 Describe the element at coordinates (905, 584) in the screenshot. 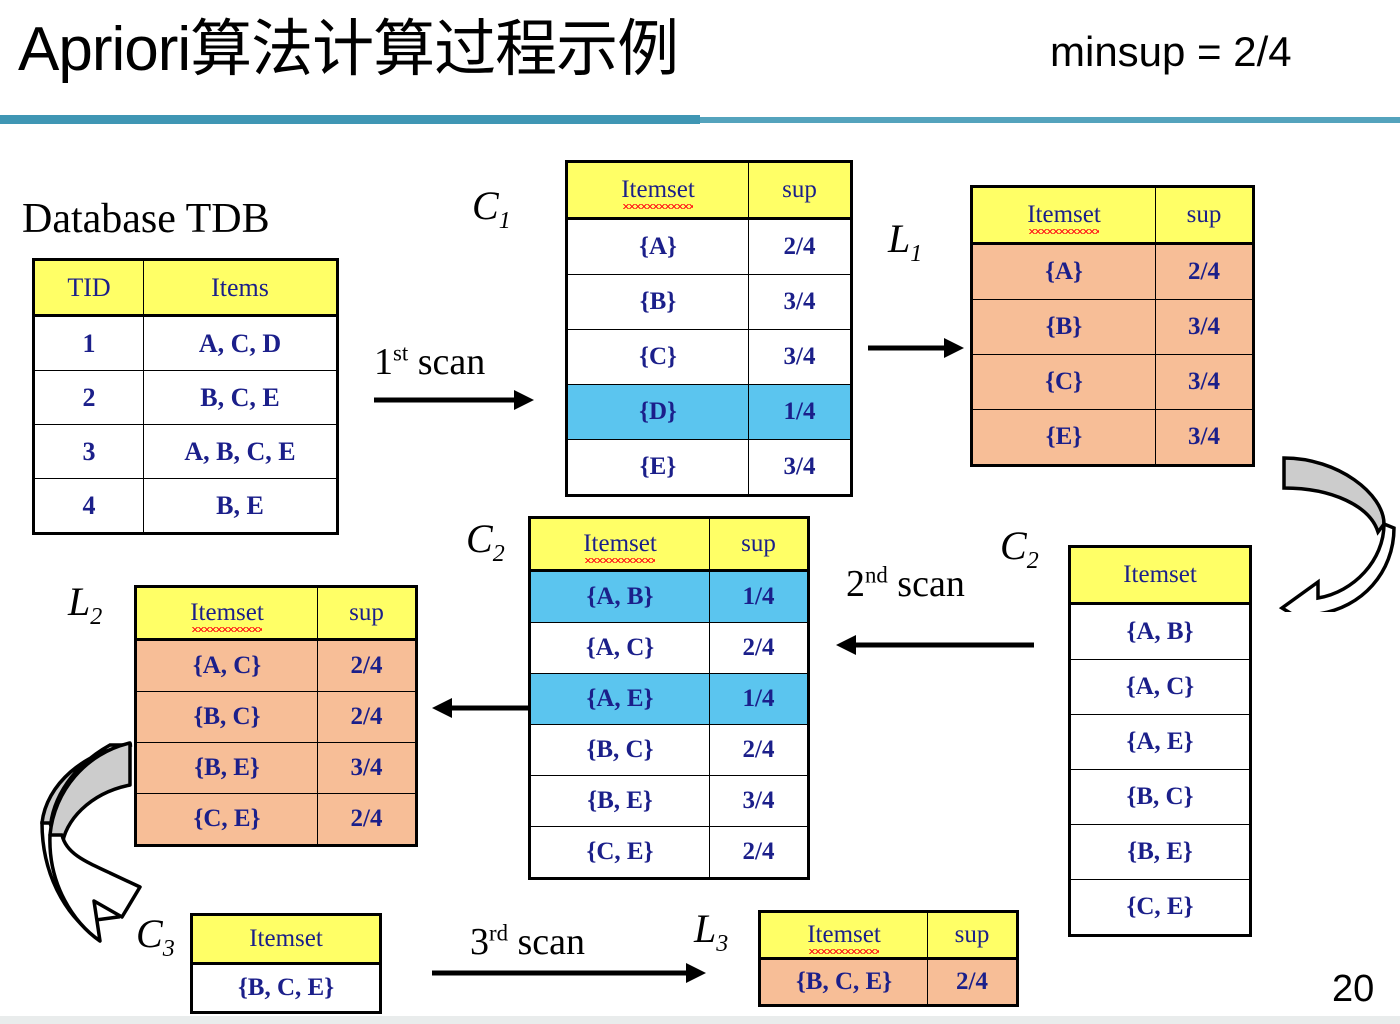

I see `second-scan-label: 2nd scan` at that location.